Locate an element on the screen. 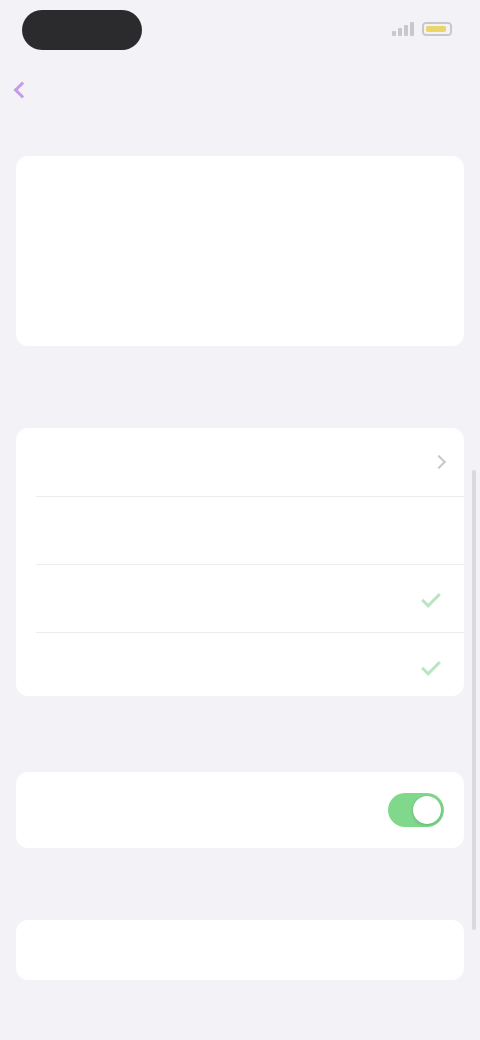 The height and width of the screenshot is (1040, 480). feature-toggle is located at coordinates (416, 810).